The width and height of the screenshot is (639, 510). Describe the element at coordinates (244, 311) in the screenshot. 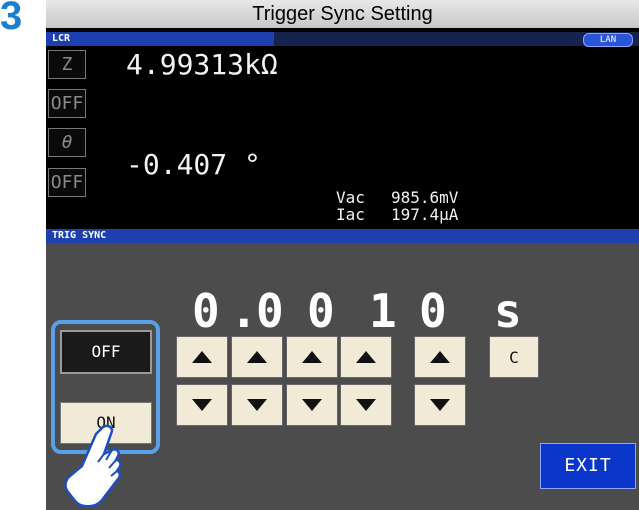

I see `decimal-point: .` at that location.